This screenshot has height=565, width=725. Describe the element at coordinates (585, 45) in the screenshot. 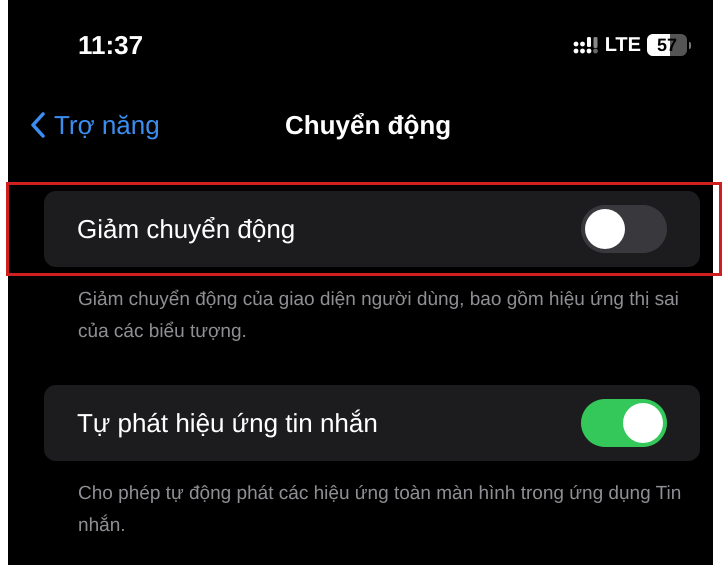

I see `signal-icon` at that location.